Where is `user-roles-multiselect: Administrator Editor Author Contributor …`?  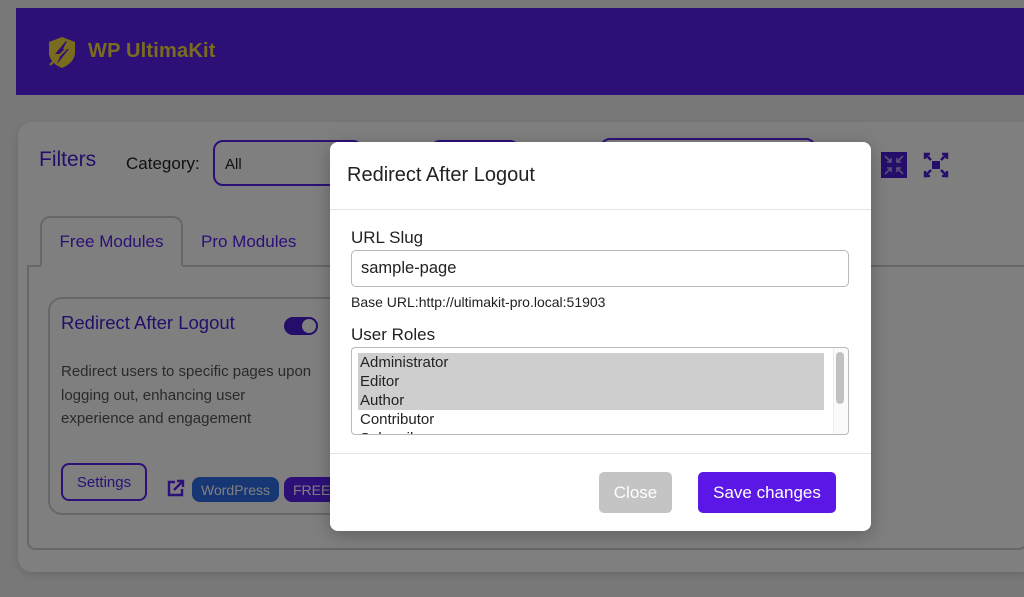 user-roles-multiselect: Administrator Editor Author Contributor … is located at coordinates (600, 391).